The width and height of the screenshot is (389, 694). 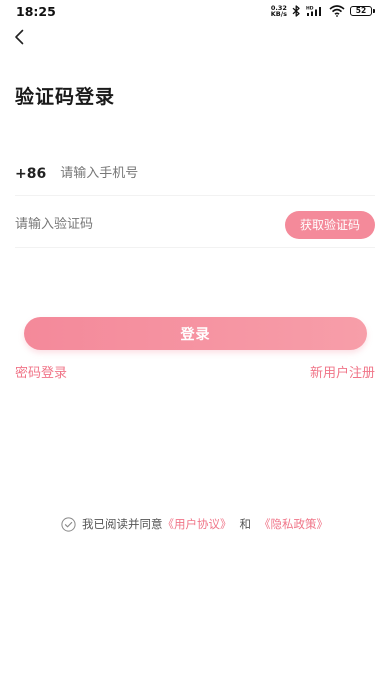 What do you see at coordinates (217, 173) in the screenshot?
I see `phone-input` at bounding box center [217, 173].